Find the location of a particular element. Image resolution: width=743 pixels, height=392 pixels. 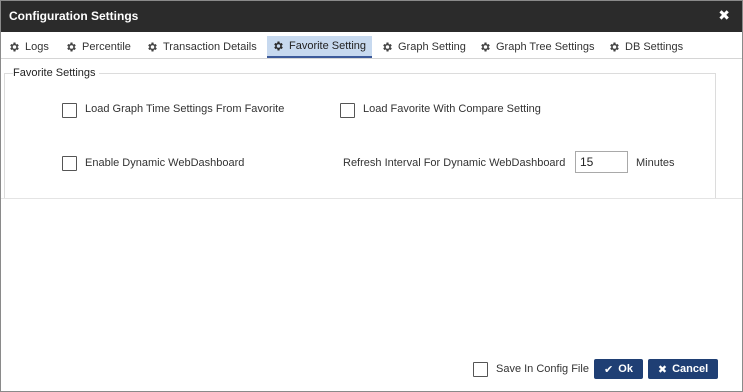

tab-label: Logs is located at coordinates (37, 47).